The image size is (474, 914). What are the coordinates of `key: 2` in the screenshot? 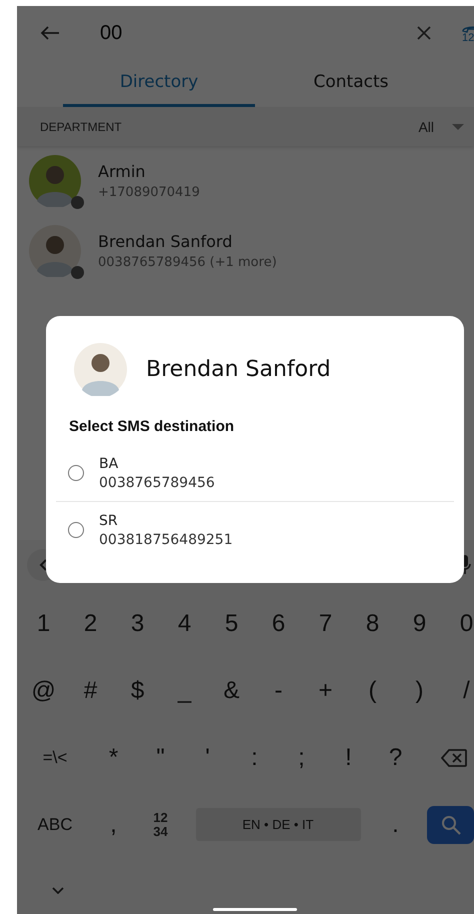 It's located at (90, 624).